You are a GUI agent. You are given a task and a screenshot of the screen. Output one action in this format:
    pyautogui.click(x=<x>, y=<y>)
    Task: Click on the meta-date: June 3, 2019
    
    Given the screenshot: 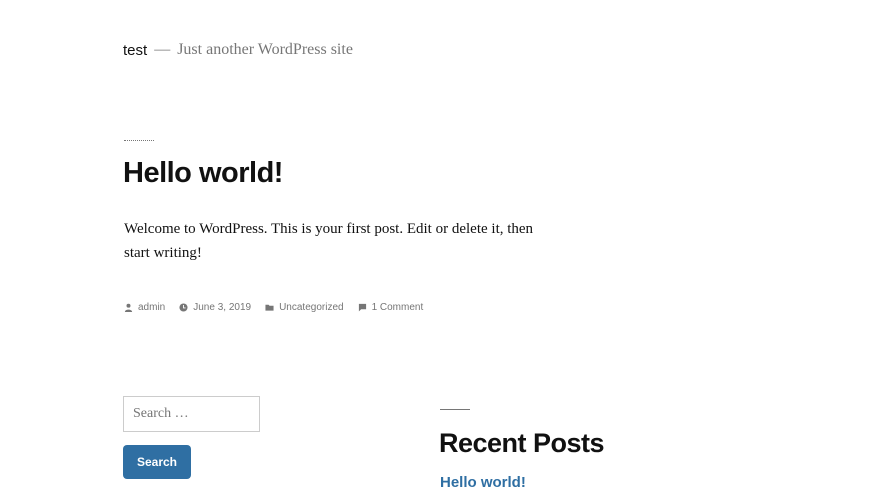 What is the action you would take?
    pyautogui.click(x=222, y=307)
    